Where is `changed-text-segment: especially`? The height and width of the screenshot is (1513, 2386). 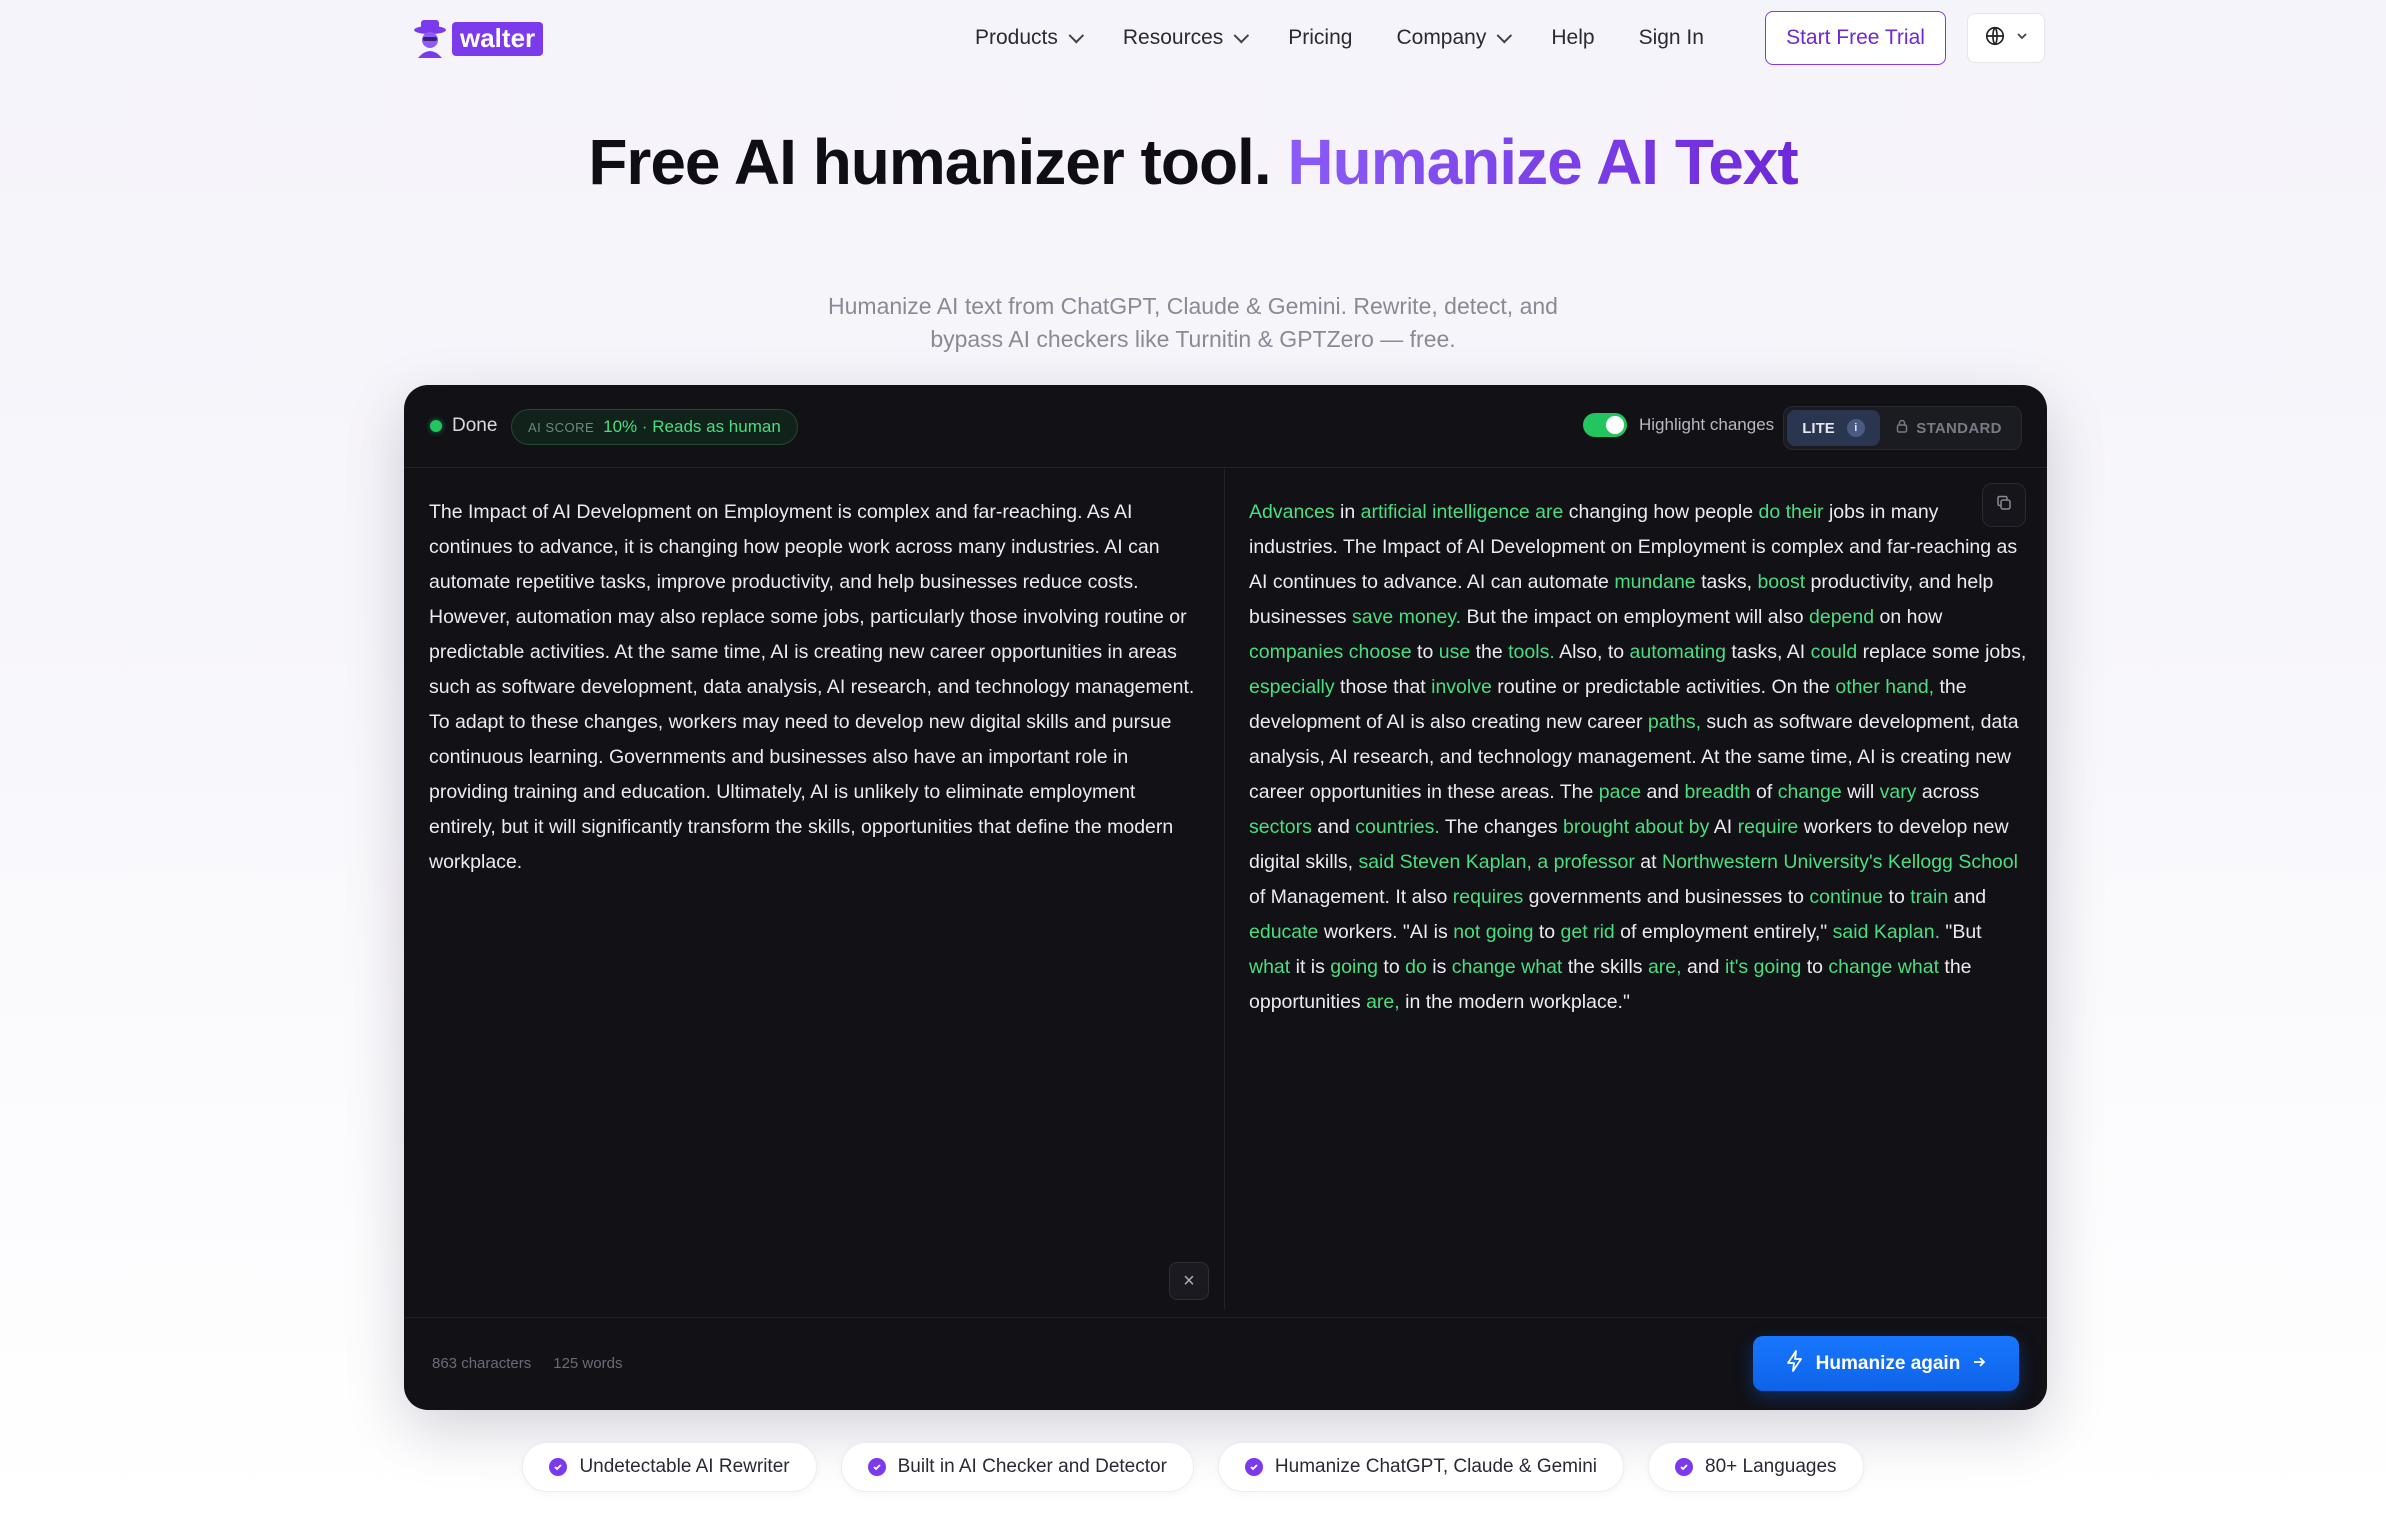 changed-text-segment: especially is located at coordinates (1292, 687).